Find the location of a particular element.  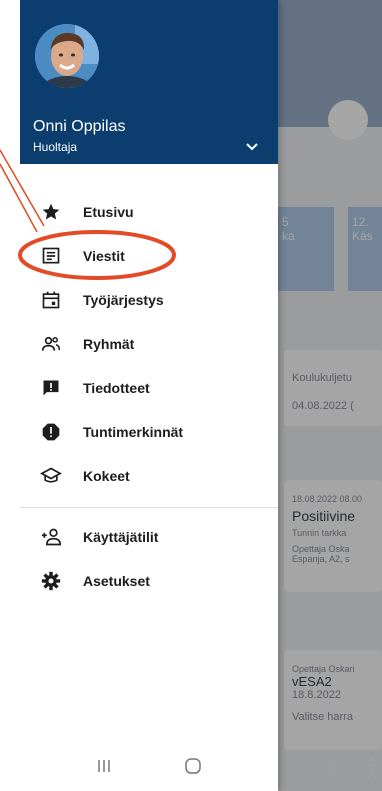

menu-item-label: Käyttäjätilit is located at coordinates (121, 537).